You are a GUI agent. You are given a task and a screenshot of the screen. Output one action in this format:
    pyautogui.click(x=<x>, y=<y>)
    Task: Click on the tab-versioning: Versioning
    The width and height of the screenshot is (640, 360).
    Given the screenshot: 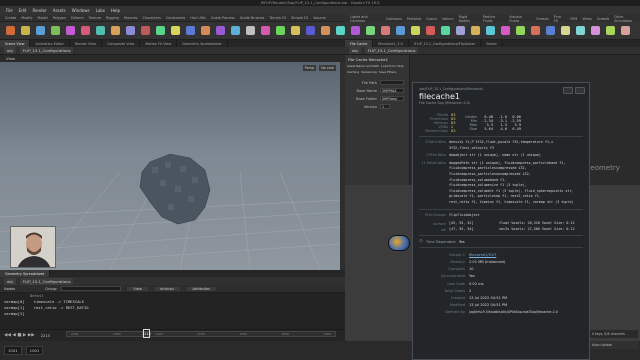 What is the action you would take?
    pyautogui.click(x=369, y=72)
    